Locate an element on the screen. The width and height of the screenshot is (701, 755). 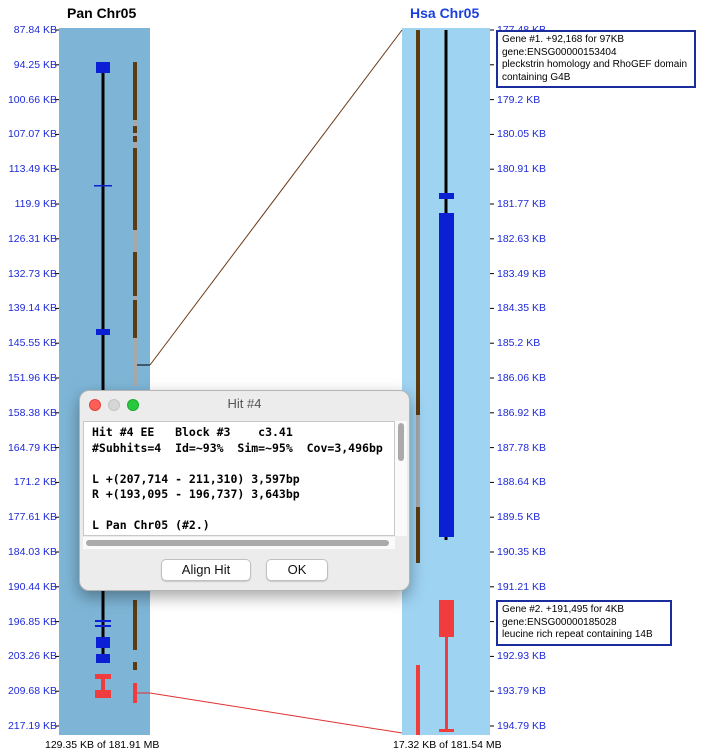
hit-detail-line: R +(193,095 - 196,737) 3,643bp is located at coordinates (196, 494).